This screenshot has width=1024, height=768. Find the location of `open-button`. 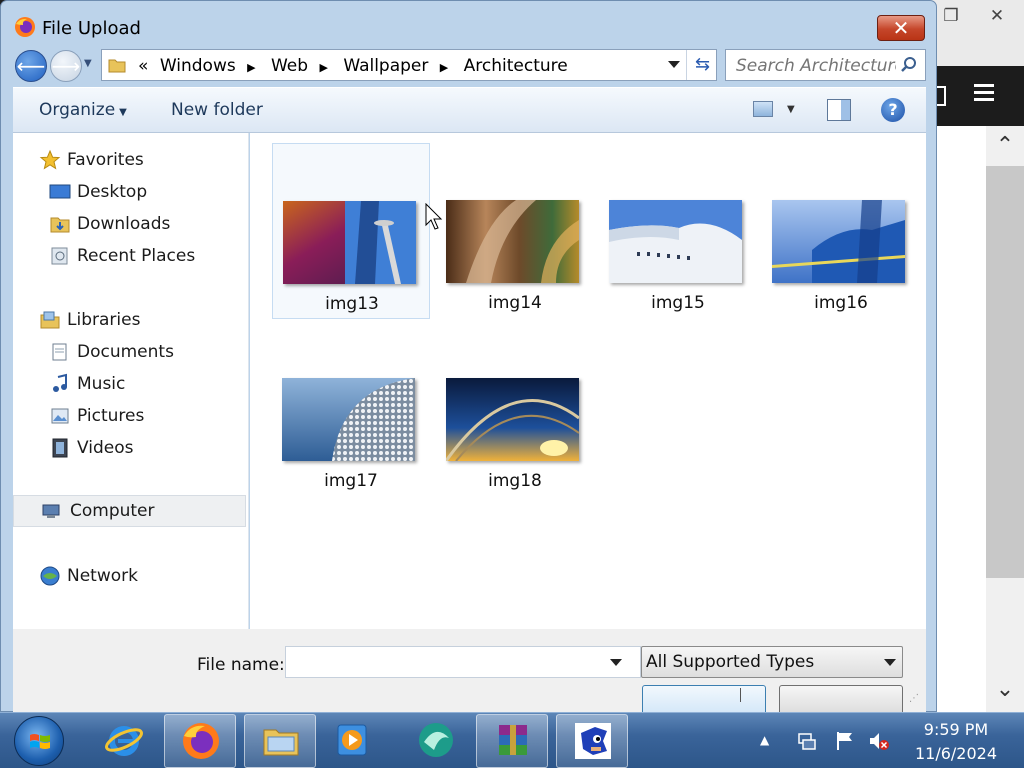

open-button is located at coordinates (704, 700).